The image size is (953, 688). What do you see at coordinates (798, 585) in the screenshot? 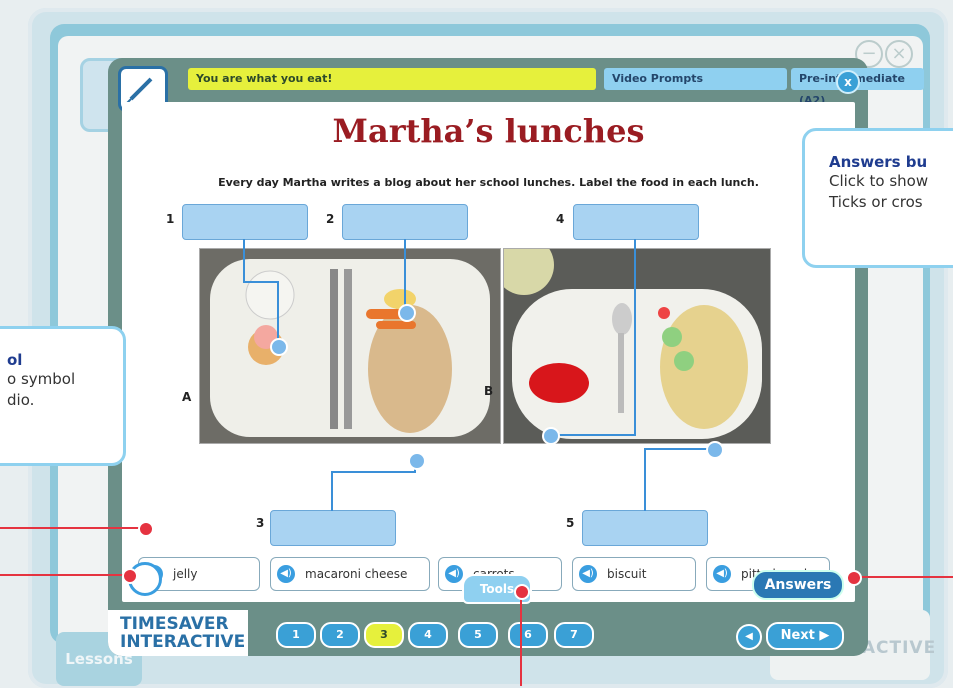
I see `answers-button: Answers` at bounding box center [798, 585].